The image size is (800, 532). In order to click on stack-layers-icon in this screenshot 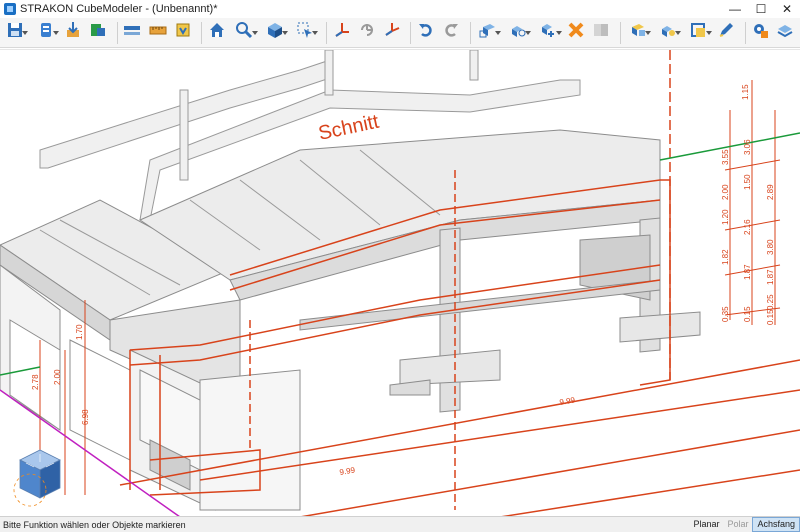, I will do `click(785, 32)`.